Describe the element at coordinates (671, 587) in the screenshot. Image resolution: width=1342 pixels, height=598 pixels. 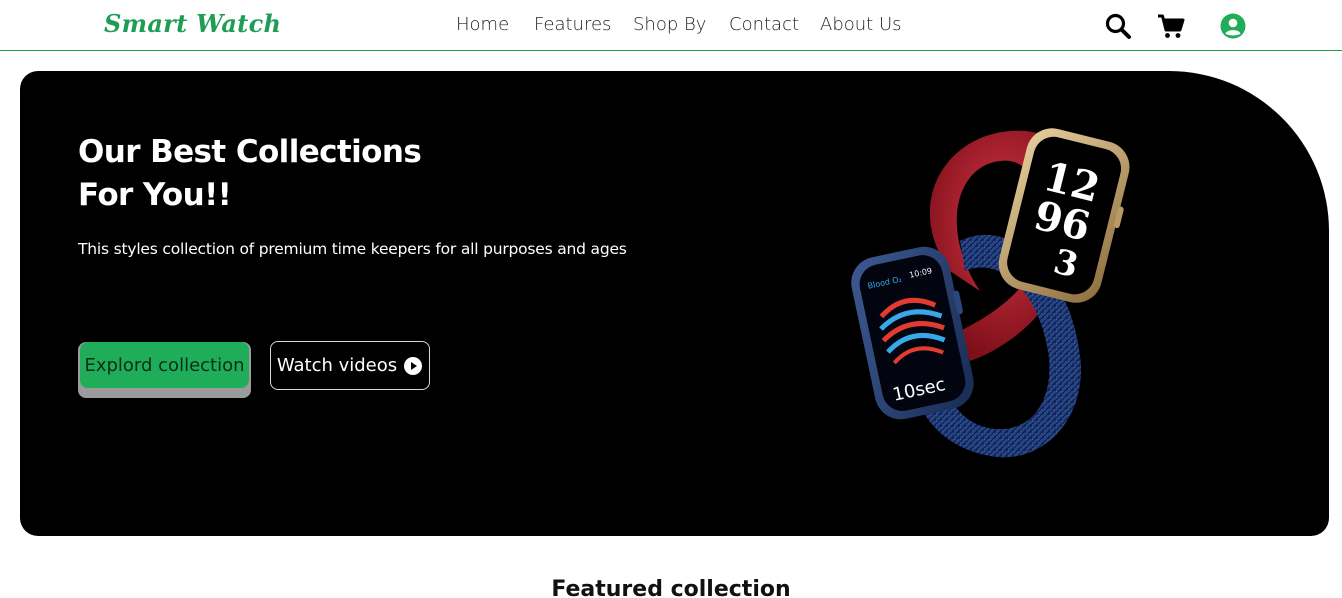
I see `featured-collection-title: Featured collection` at that location.